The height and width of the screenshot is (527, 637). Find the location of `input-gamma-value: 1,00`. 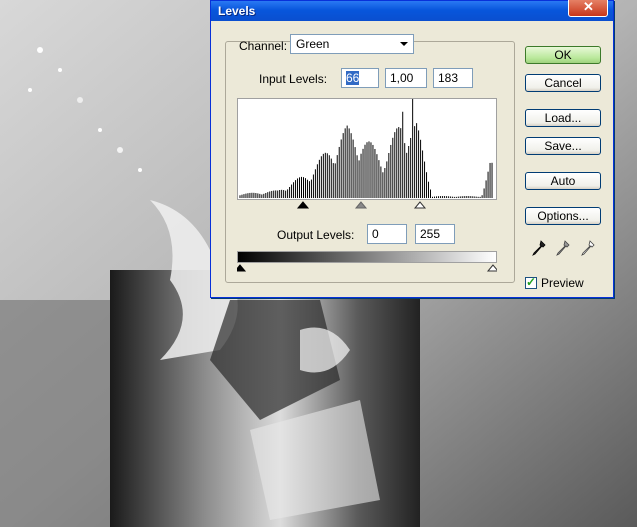

input-gamma-value: 1,00 is located at coordinates (402, 78).